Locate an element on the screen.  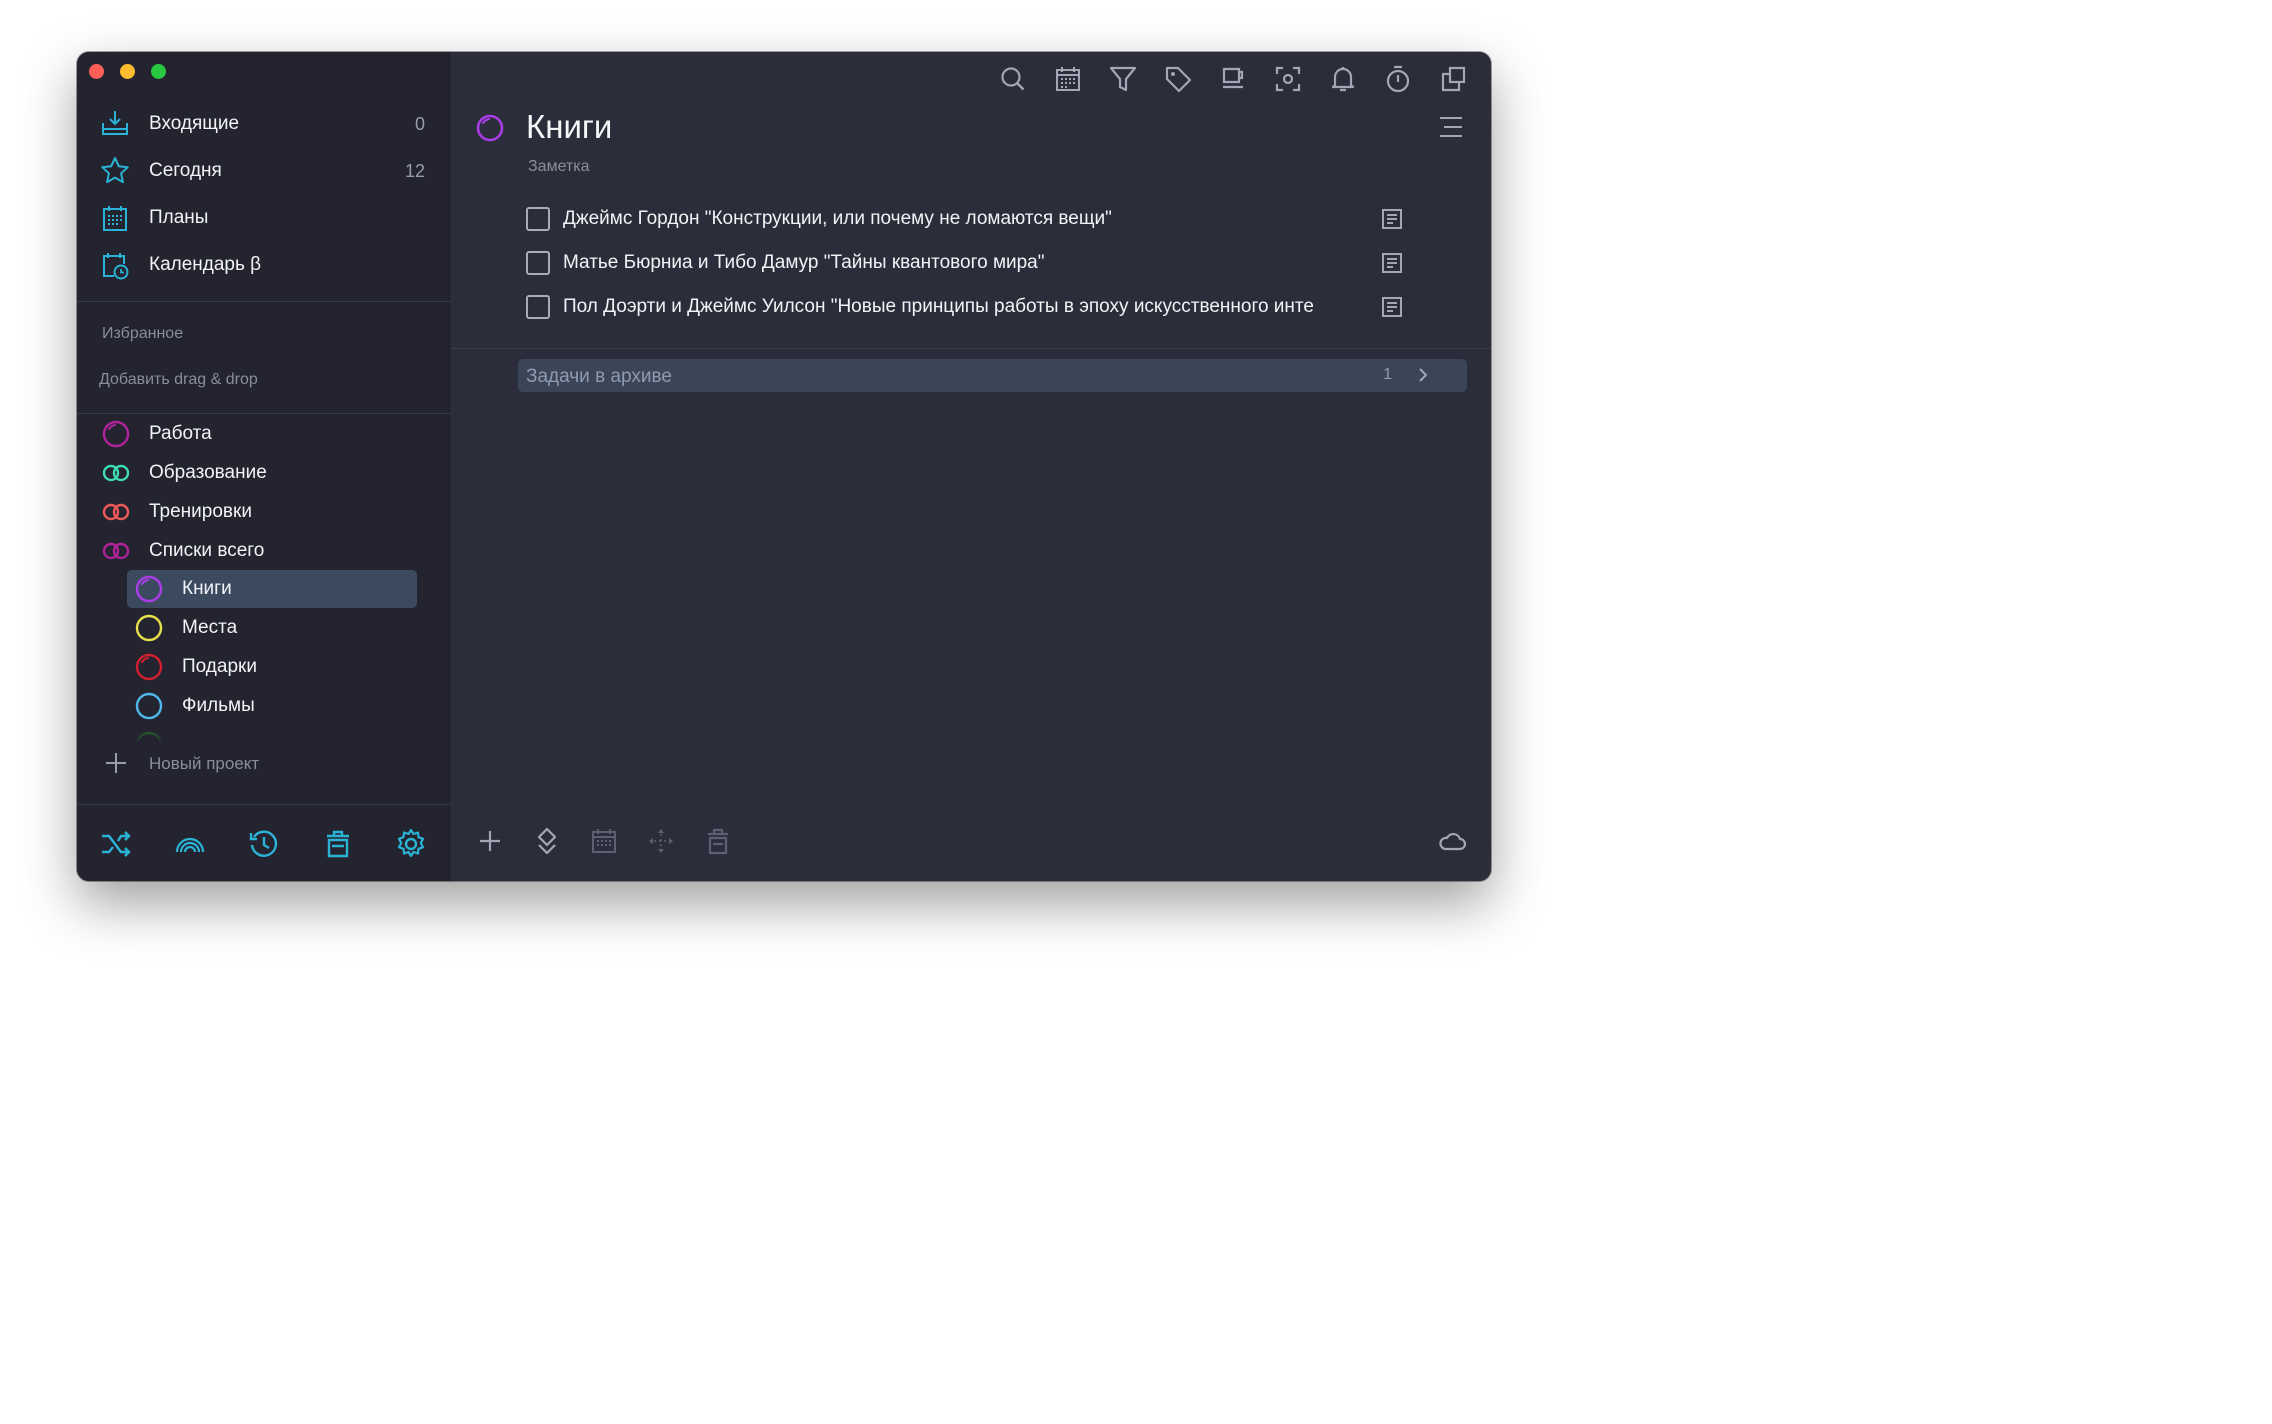
project-label: Работа is located at coordinates (180, 433).